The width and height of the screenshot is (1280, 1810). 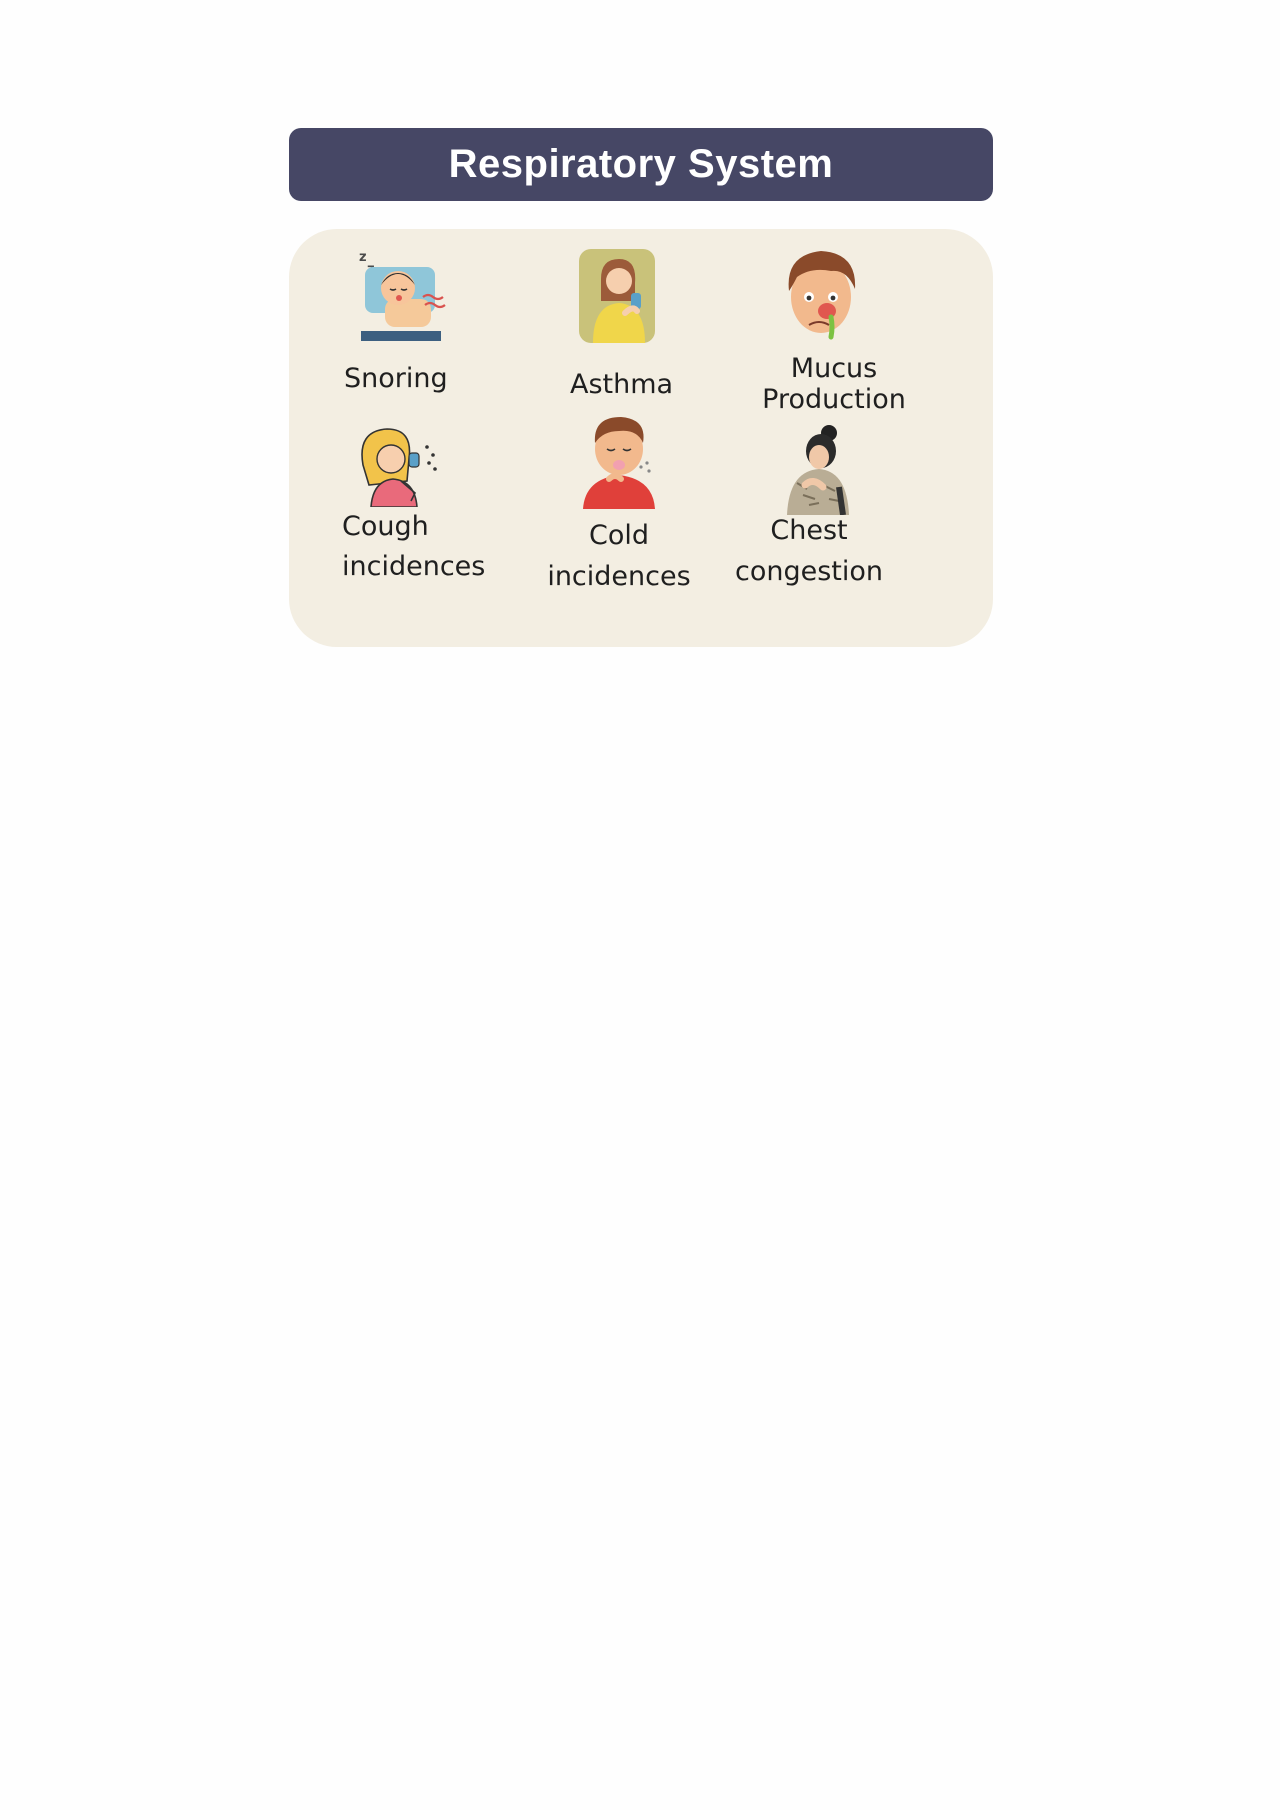 What do you see at coordinates (821, 295) in the screenshot?
I see `runny-nose-icon` at bounding box center [821, 295].